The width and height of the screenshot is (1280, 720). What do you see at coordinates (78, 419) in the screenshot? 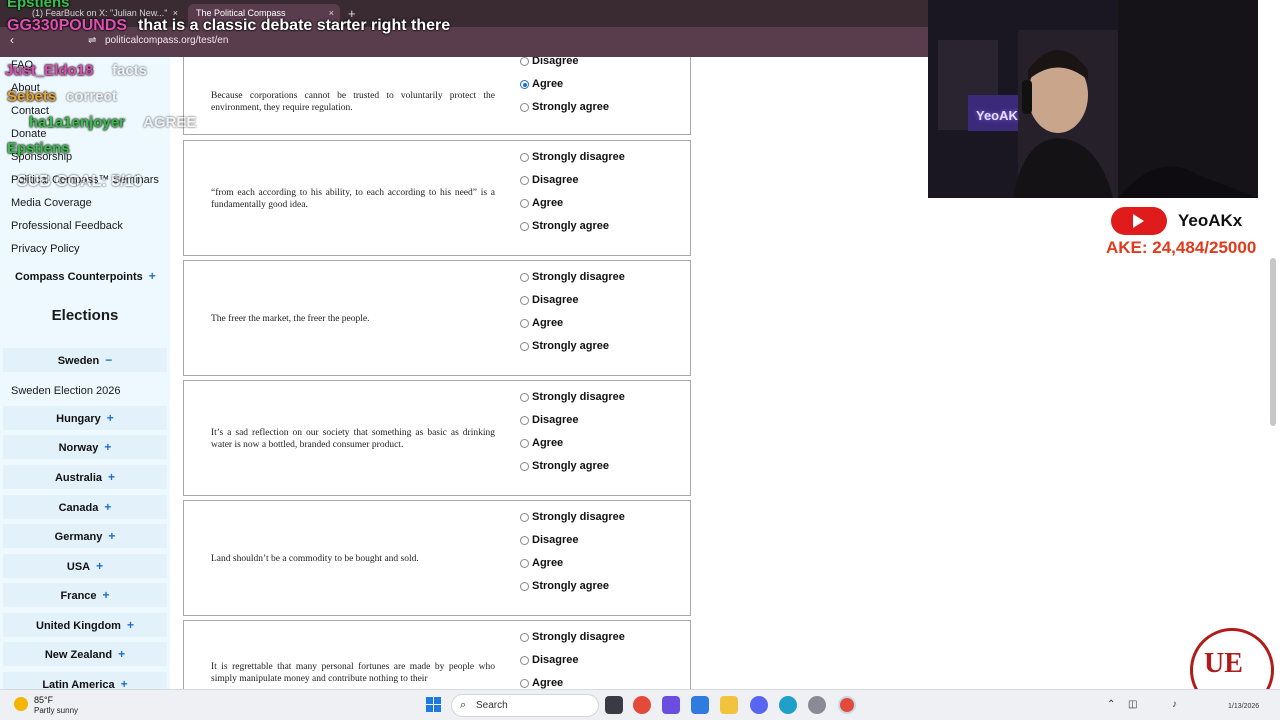
I see `country-label: Hungary` at bounding box center [78, 419].